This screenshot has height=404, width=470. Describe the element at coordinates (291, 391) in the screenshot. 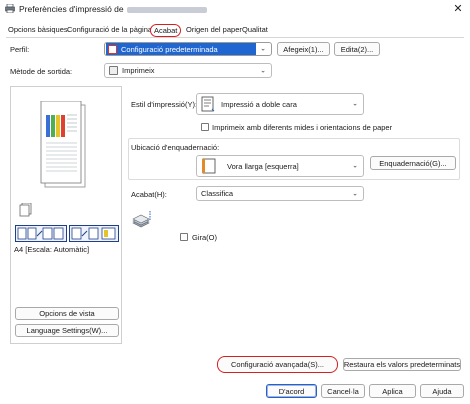

I see `ok-button: D'acord` at that location.